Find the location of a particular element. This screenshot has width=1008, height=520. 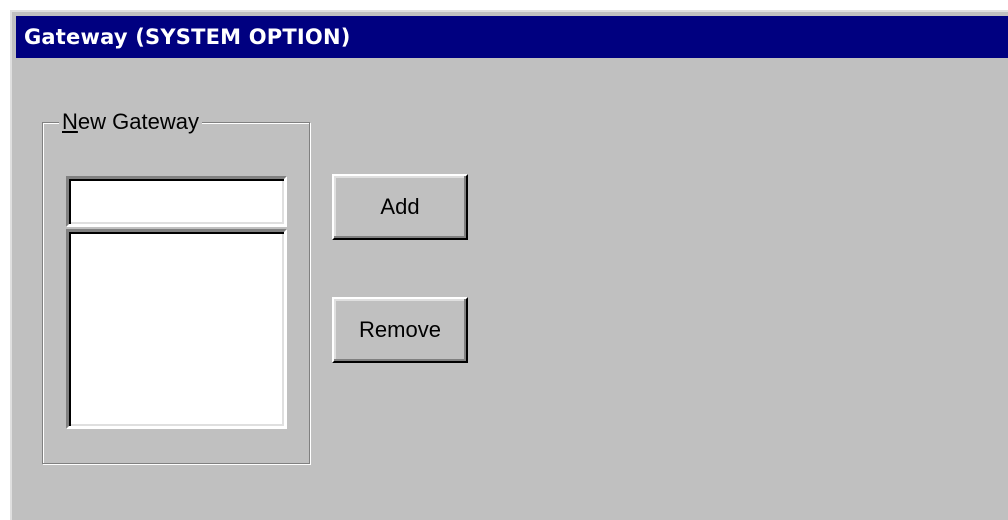

remove-button: Remove is located at coordinates (400, 330).